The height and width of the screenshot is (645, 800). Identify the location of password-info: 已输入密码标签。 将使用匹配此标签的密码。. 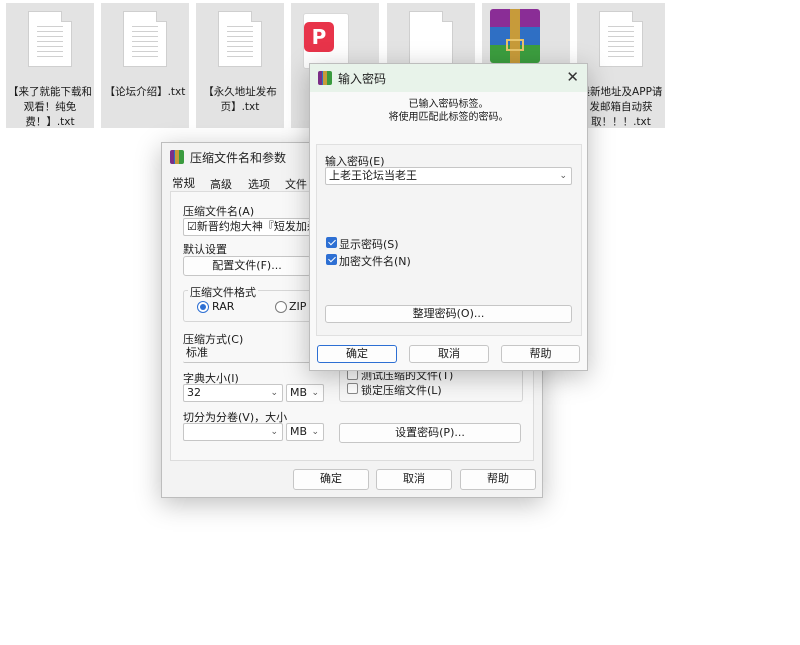
(448, 111).